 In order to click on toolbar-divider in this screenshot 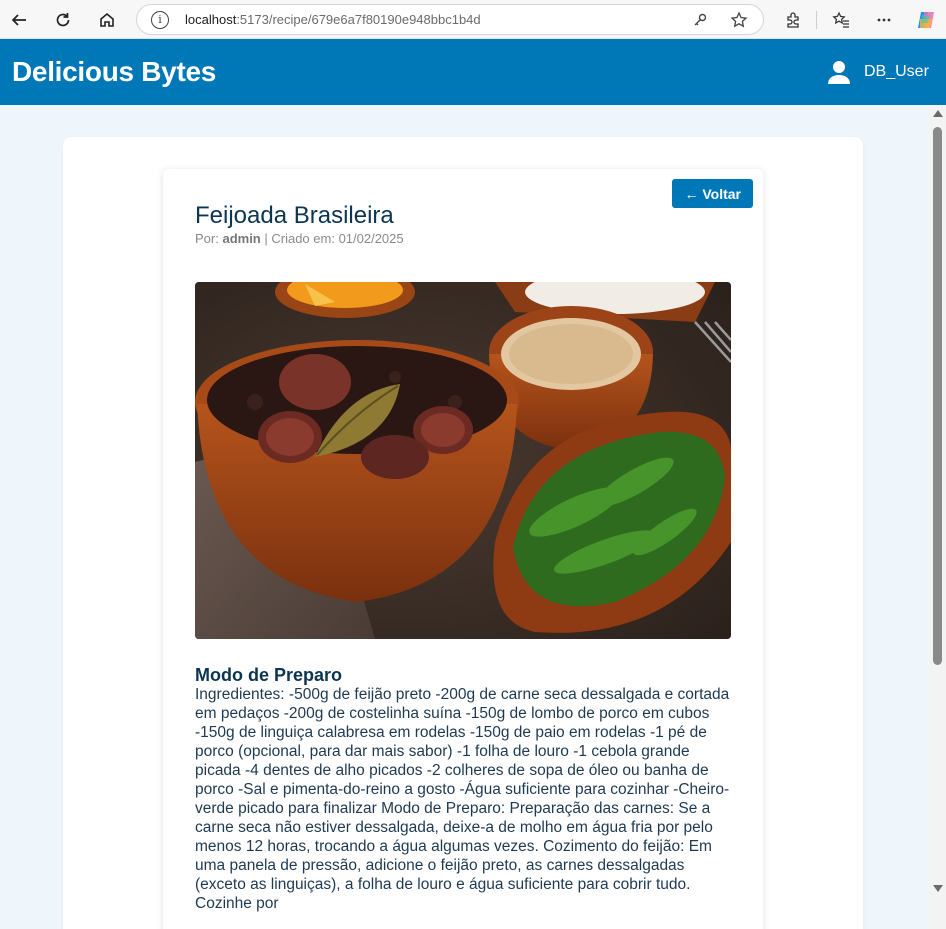, I will do `click(816, 20)`.